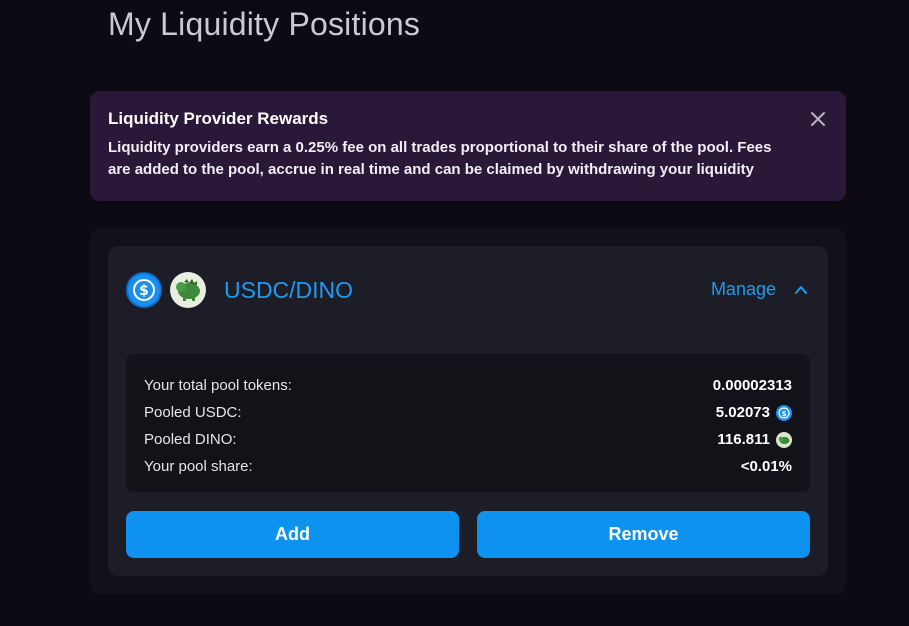  I want to click on stat-value-text: 0.00002313, so click(752, 385).